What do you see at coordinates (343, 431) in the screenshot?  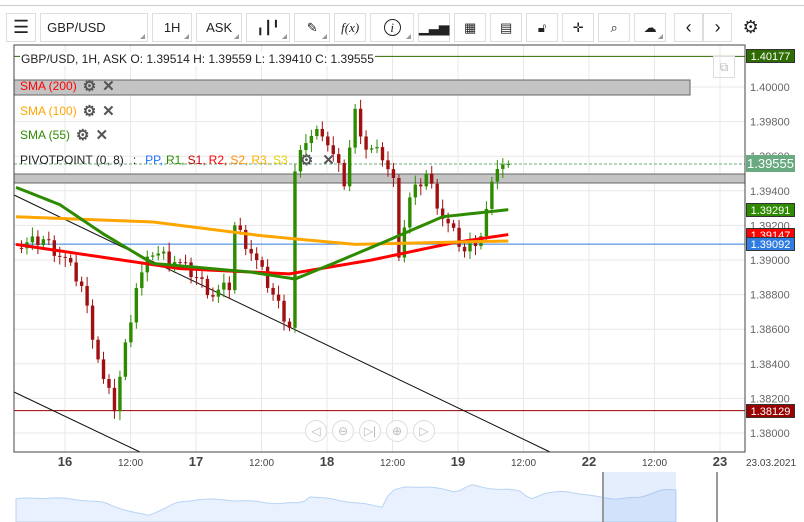 I see `zoom-out-icon: ⊖` at bounding box center [343, 431].